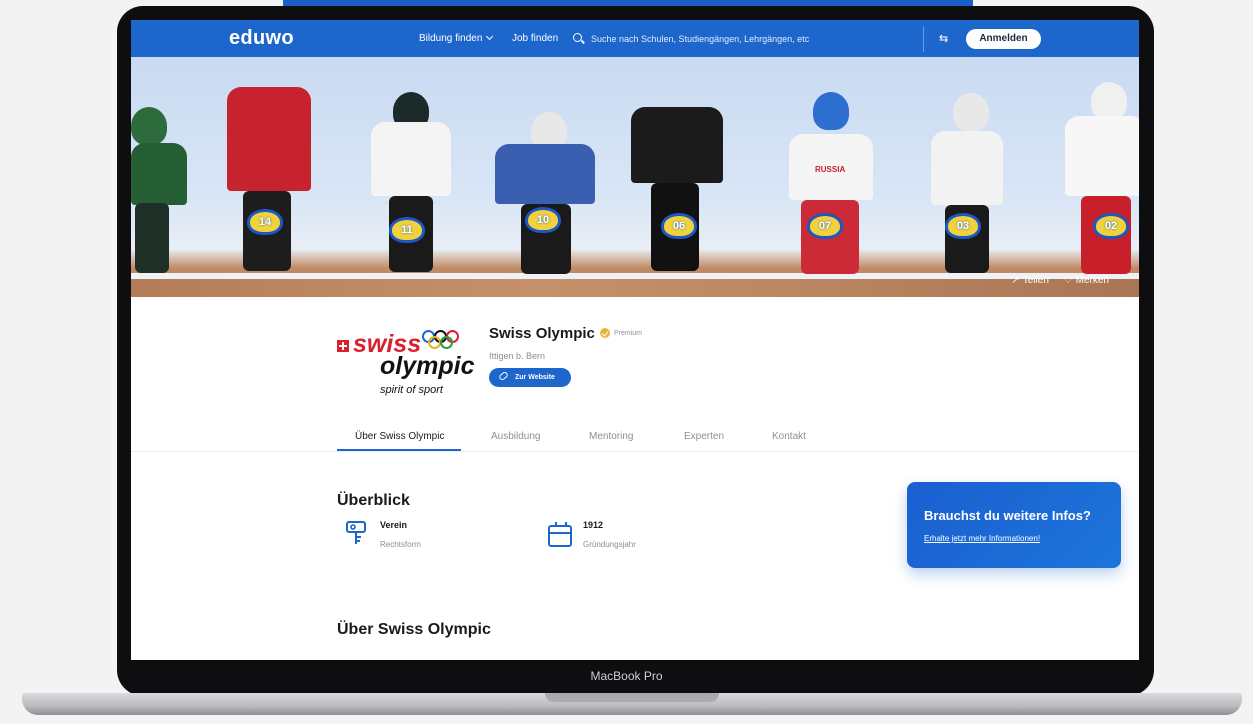  I want to click on link-icon, so click(503, 376).